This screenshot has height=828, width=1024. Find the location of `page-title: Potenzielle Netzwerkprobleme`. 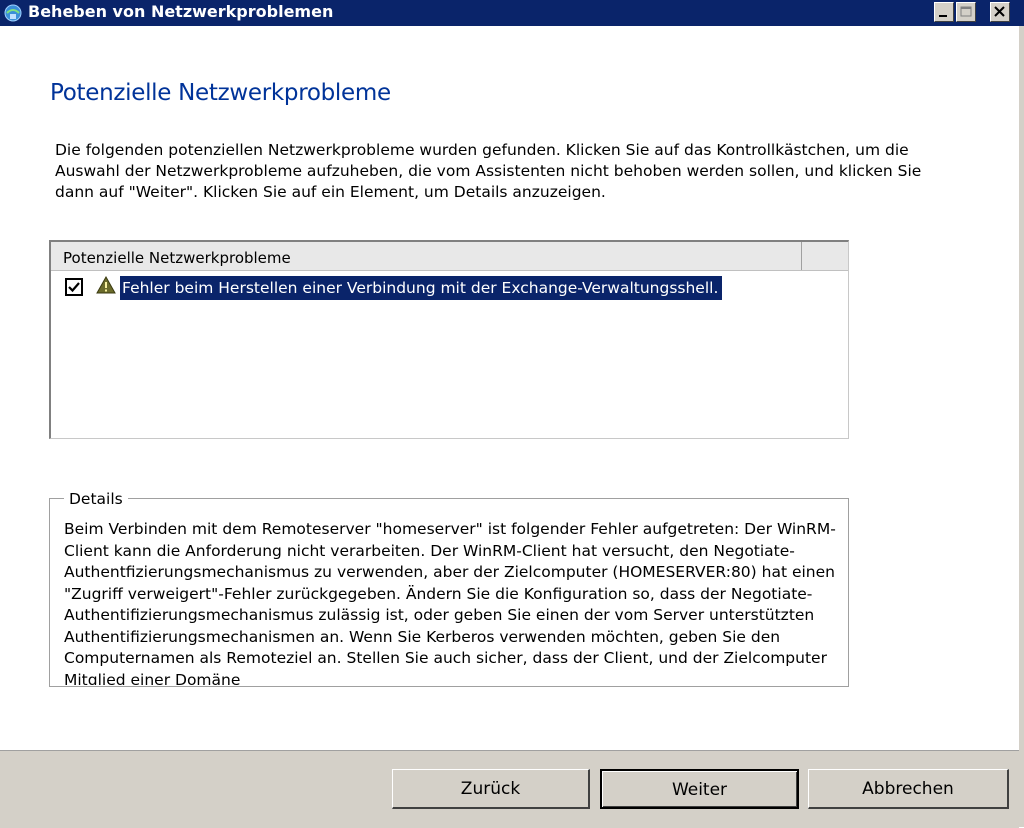

page-title: Potenzielle Netzwerkprobleme is located at coordinates (220, 93).